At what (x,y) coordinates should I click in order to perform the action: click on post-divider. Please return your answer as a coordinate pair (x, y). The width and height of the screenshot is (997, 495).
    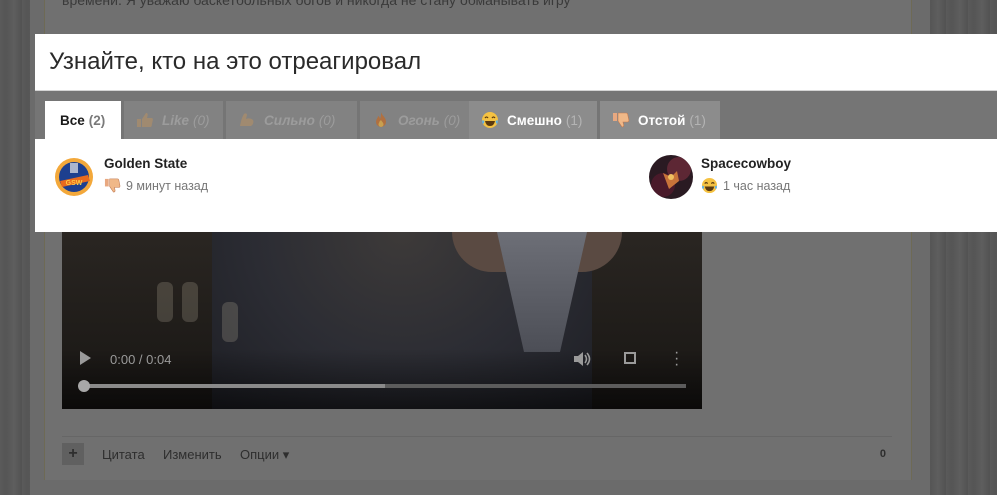
    Looking at the image, I should click on (477, 436).